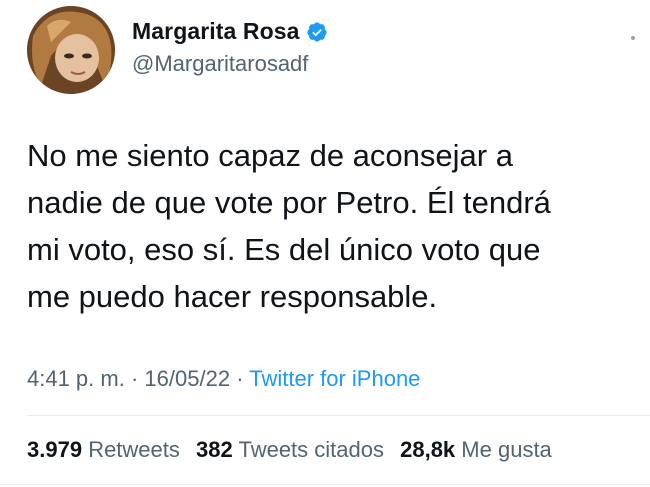 Image resolution: width=650 pixels, height=487 pixels. I want to click on tweet-source-link: Twitter for iPhone, so click(334, 378).